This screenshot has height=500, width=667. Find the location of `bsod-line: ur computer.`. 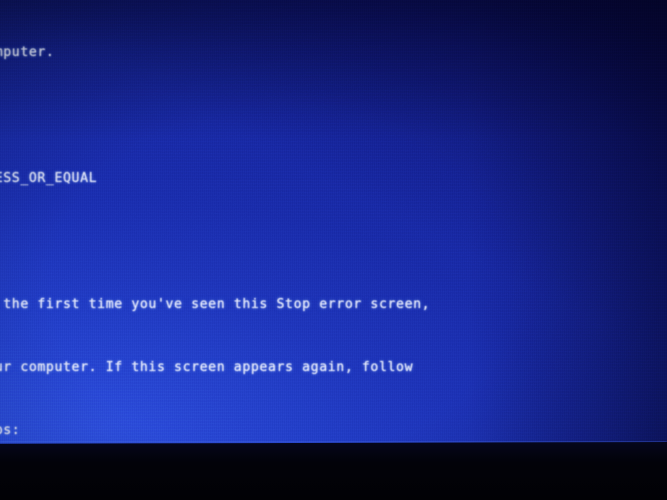

bsod-line: ur computer. is located at coordinates (27, 52).